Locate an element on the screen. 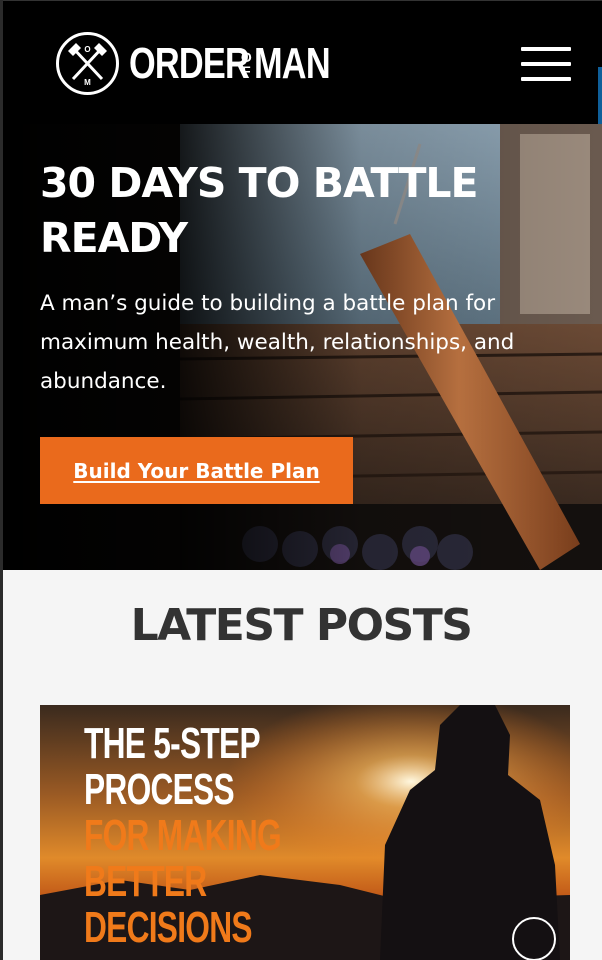 The height and width of the screenshot is (960, 602). site-header: O M ORDER O F MAN is located at coordinates (301, 62).